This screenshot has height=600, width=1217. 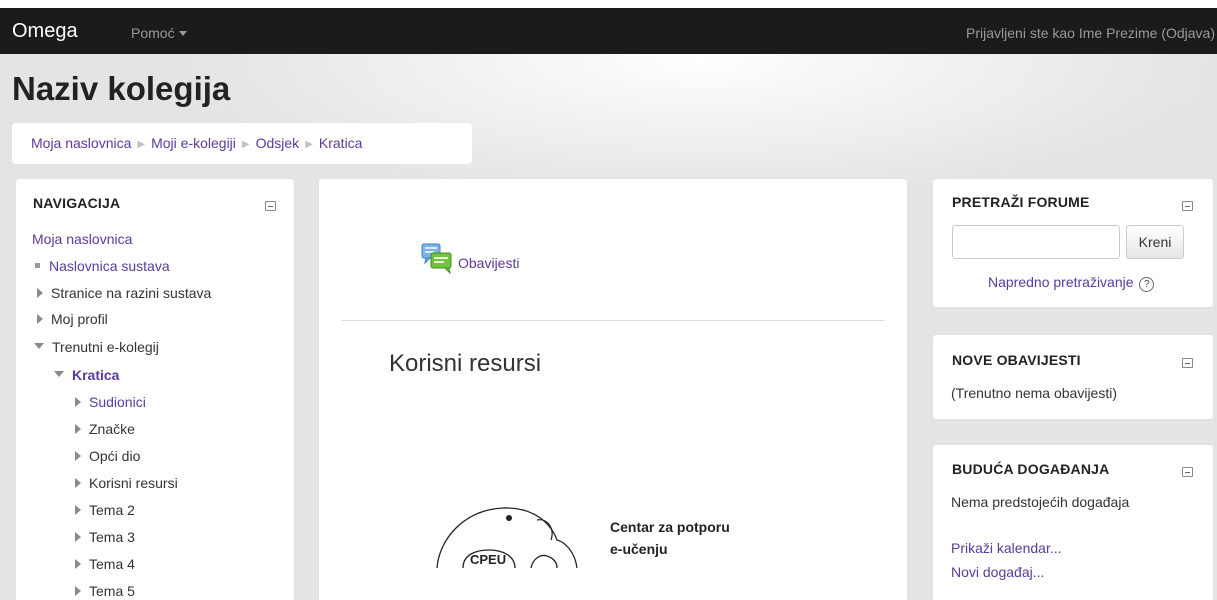 I want to click on nav-item-label: Tema 5, so click(x=112, y=591).